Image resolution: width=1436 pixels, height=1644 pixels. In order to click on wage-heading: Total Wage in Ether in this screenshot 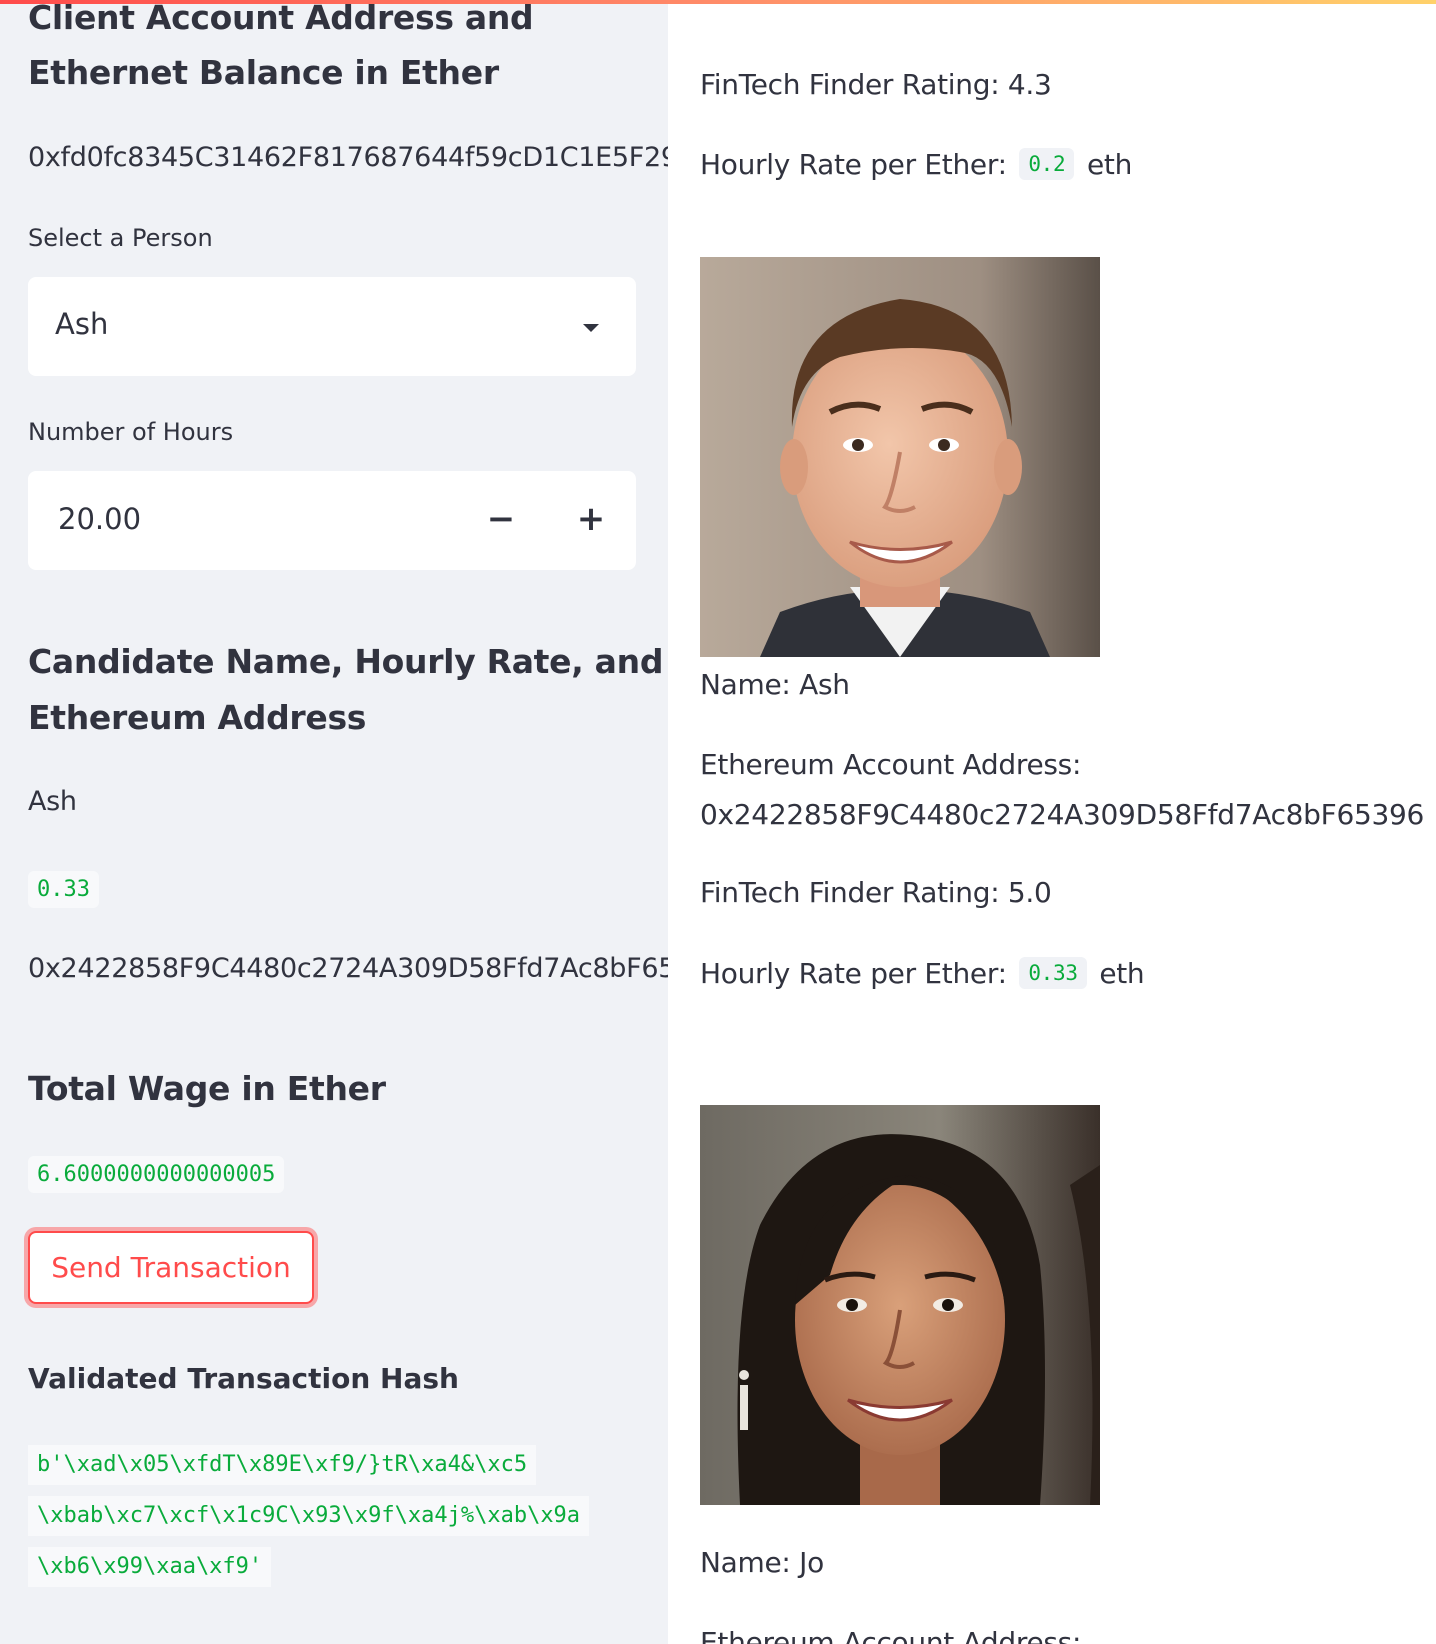, I will do `click(207, 1088)`.